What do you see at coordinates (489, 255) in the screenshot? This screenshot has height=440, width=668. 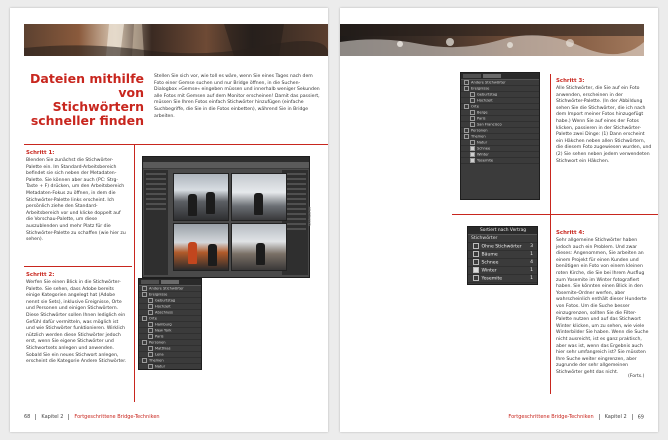 I see `filter-label: Bäume` at bounding box center [489, 255].